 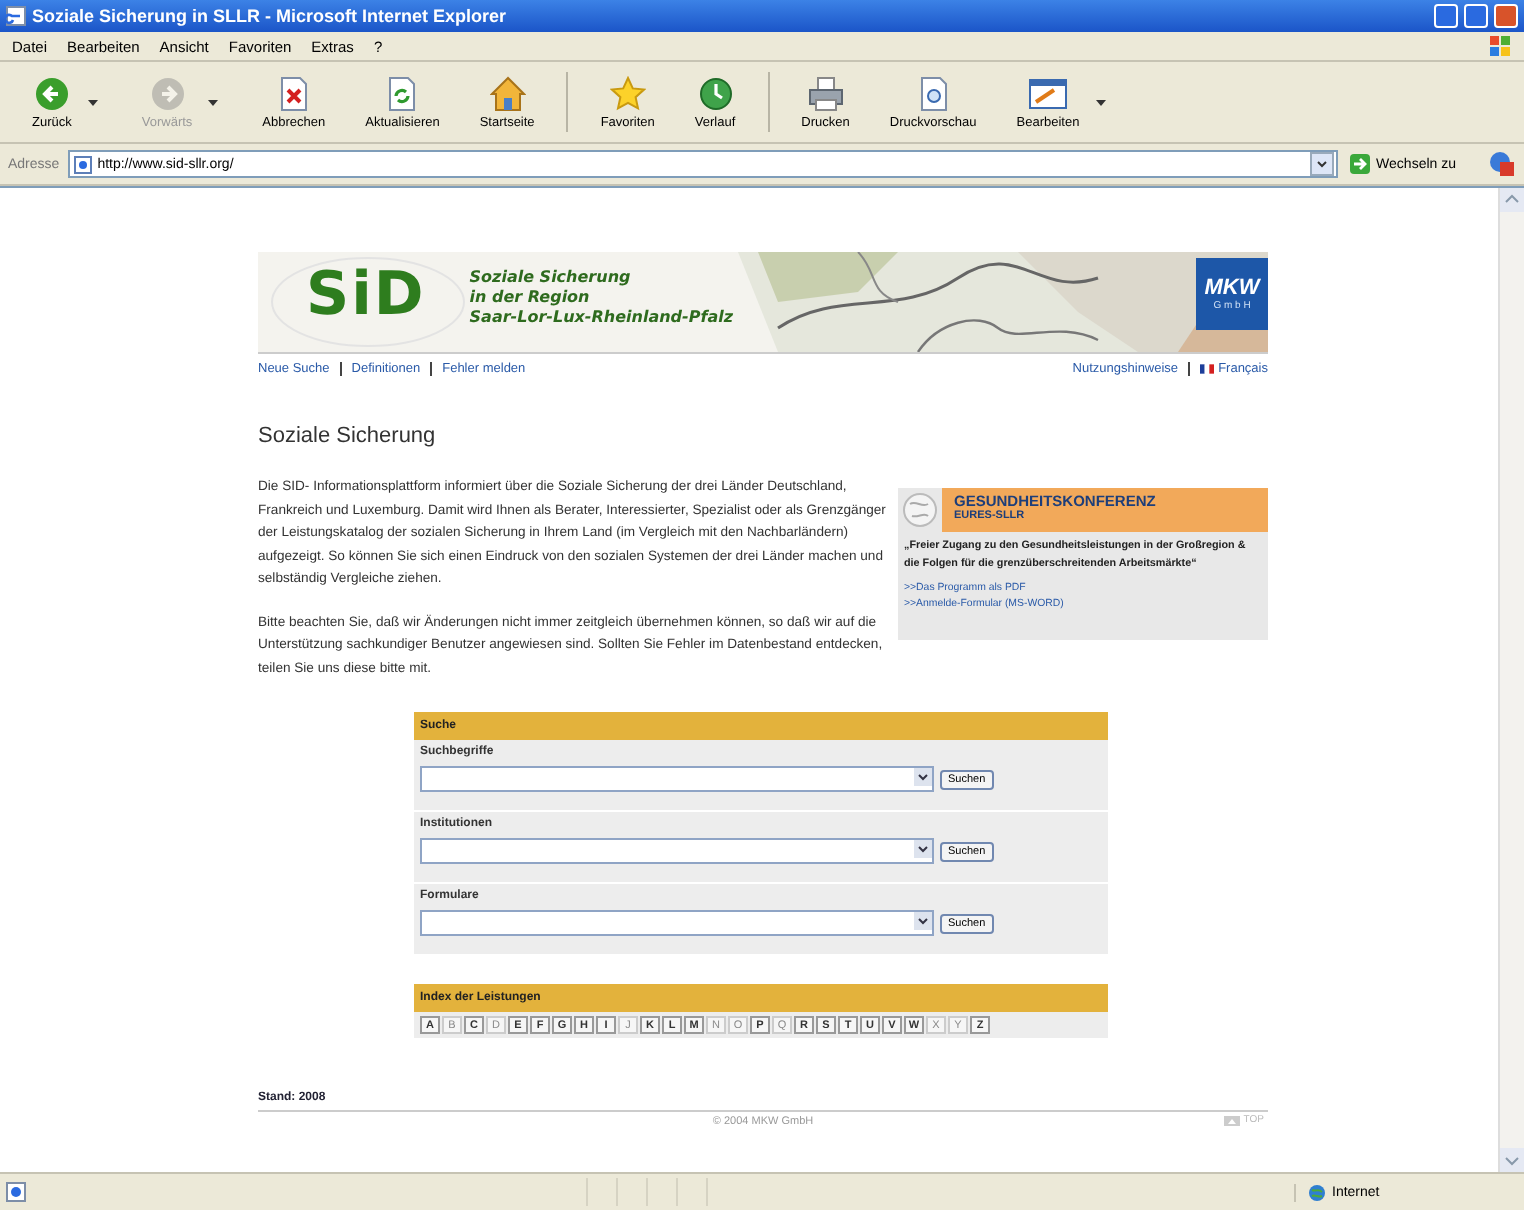 What do you see at coordinates (1207, 369) in the screenshot?
I see `french-flag-icon` at bounding box center [1207, 369].